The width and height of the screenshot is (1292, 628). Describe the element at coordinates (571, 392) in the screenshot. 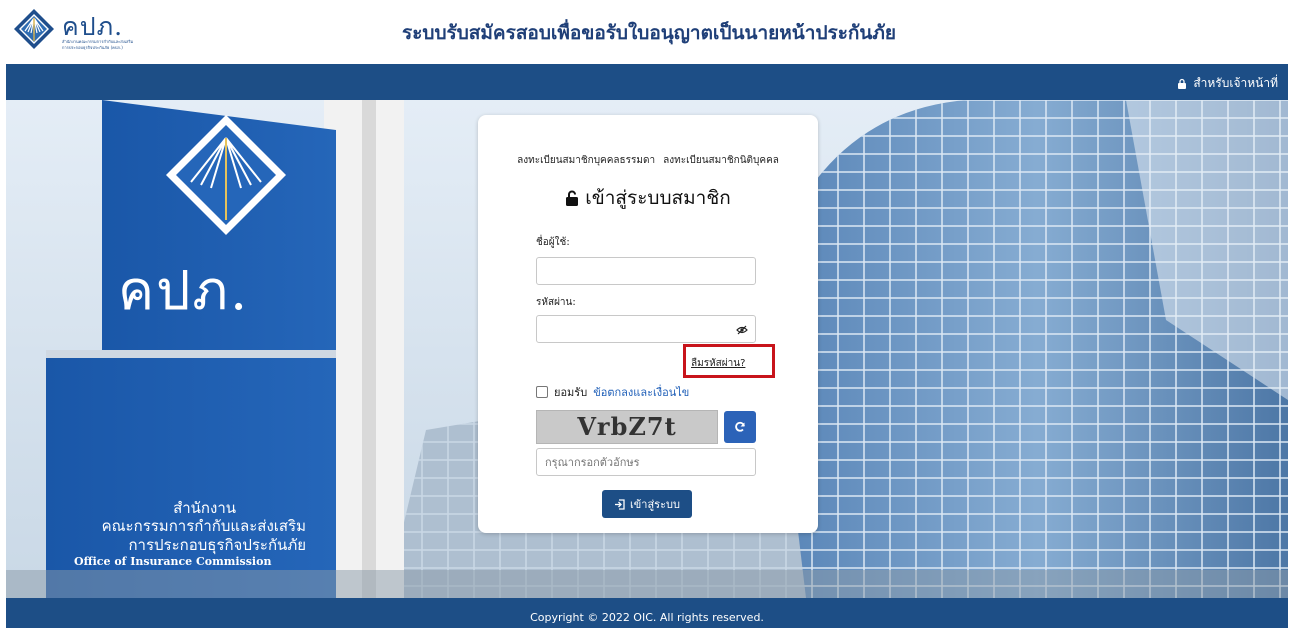

I see `agree-label: ยอมรับ` at that location.